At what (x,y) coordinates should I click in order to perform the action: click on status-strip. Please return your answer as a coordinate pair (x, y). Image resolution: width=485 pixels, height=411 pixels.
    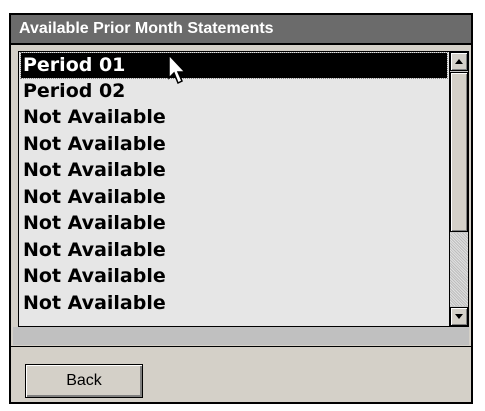
    Looking at the image, I should click on (241, 336).